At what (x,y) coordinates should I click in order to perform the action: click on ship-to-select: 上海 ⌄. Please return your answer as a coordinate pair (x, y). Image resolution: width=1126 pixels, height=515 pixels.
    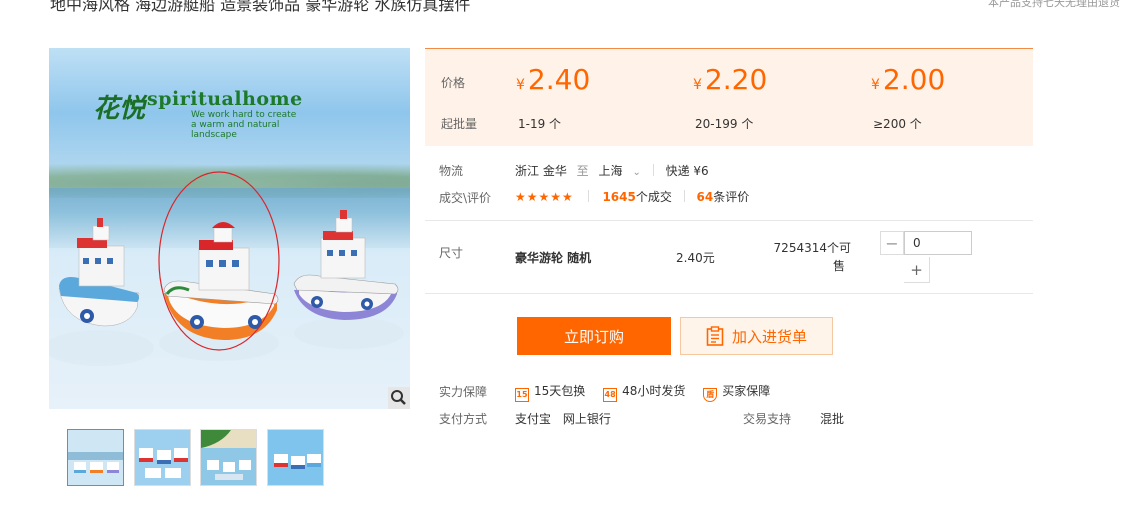
    Looking at the image, I should click on (620, 171).